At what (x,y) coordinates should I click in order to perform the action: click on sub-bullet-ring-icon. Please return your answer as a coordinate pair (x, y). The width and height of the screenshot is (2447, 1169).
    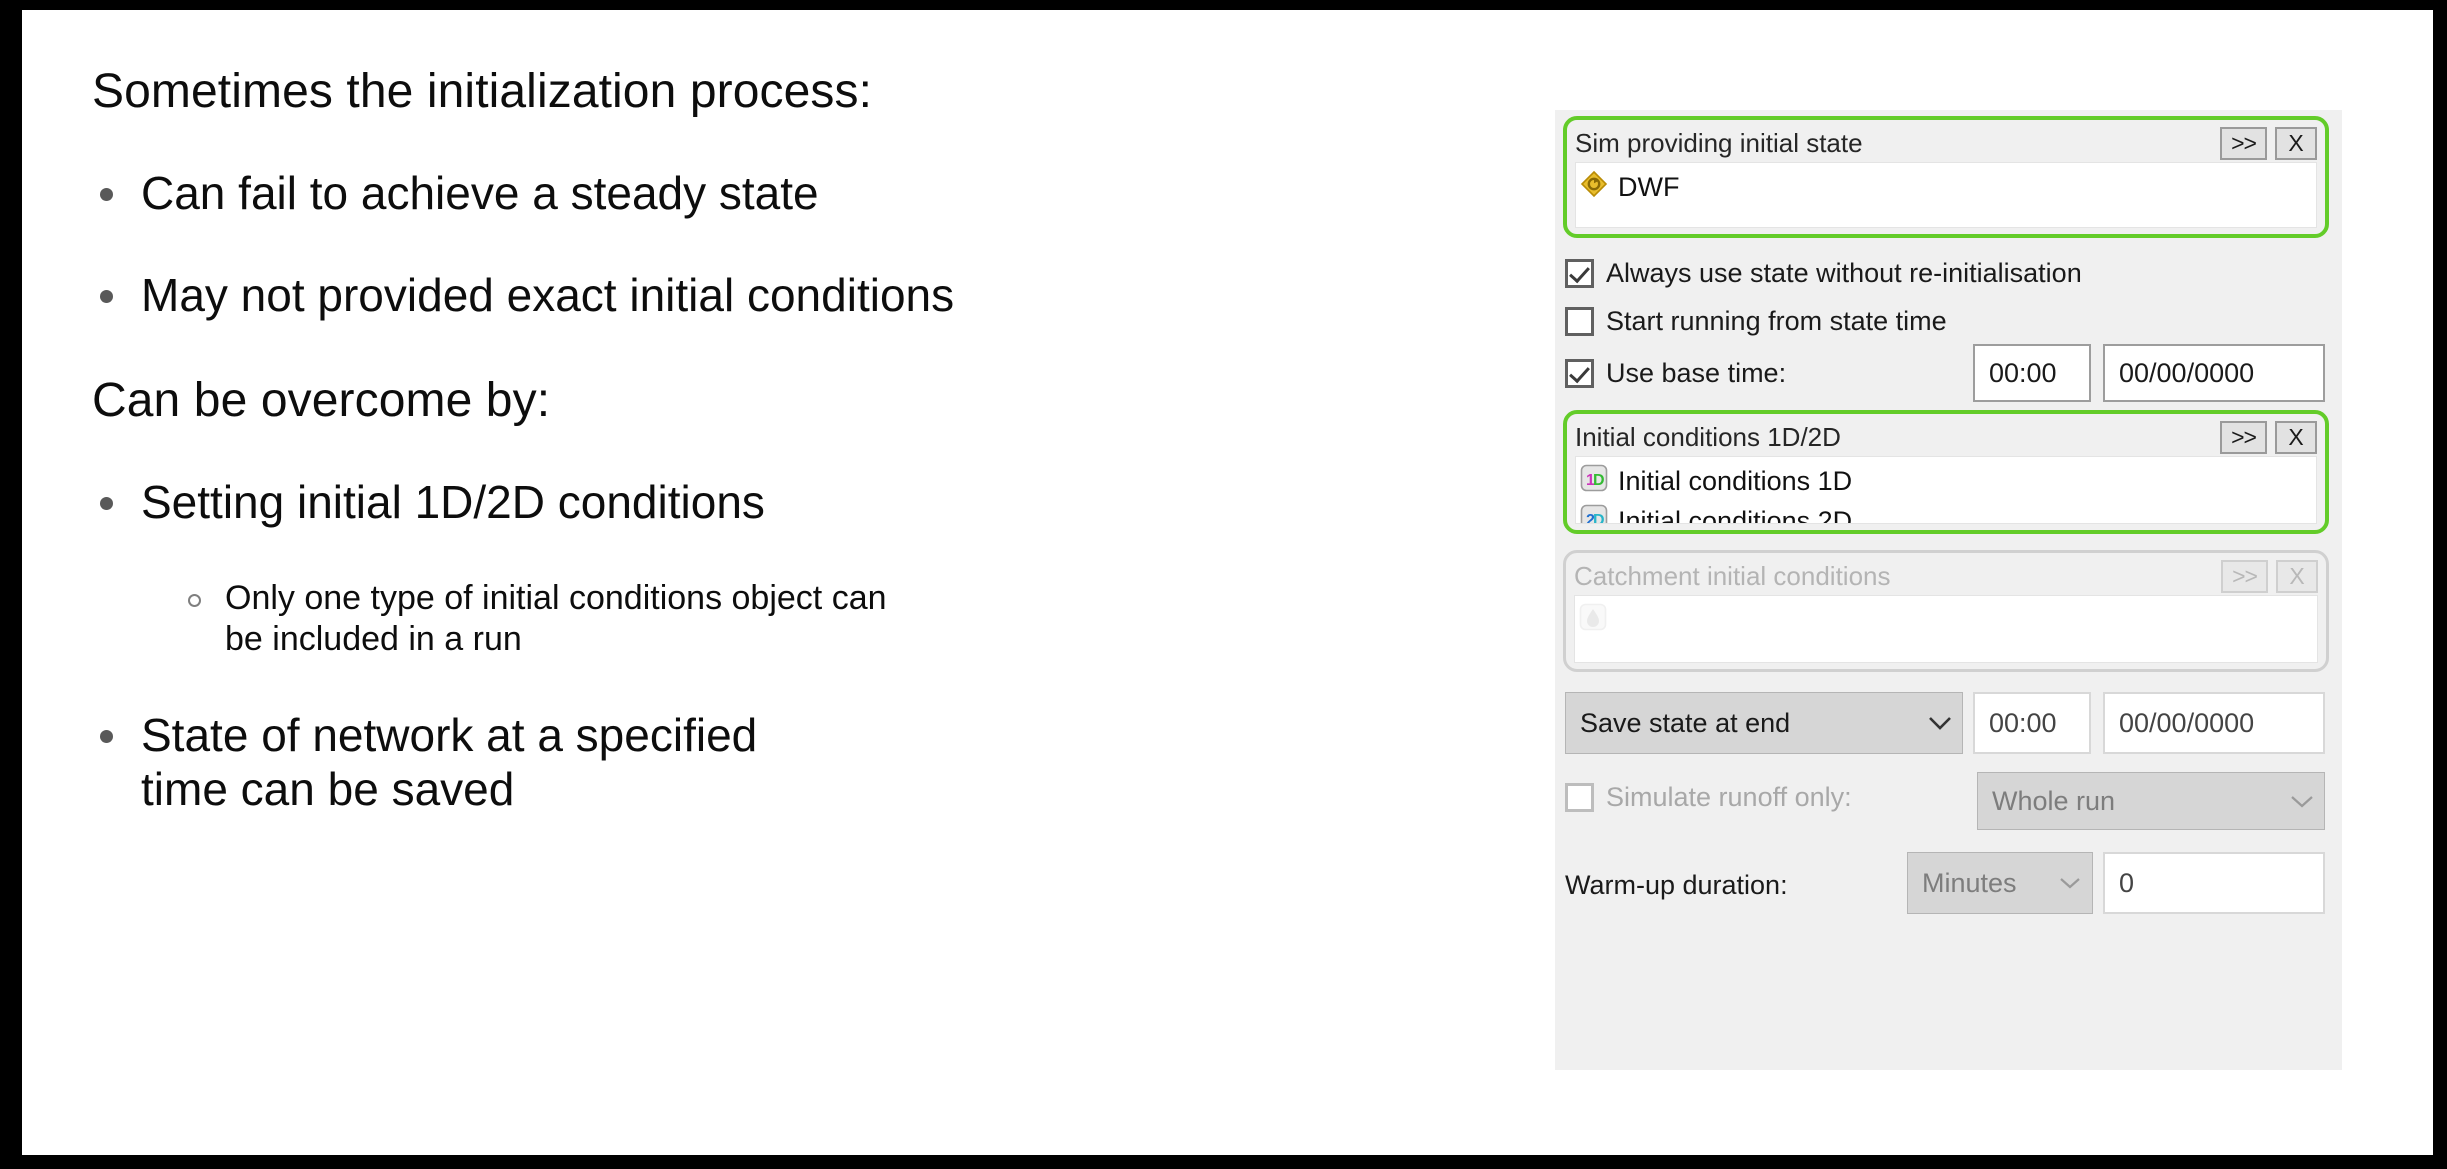
    Looking at the image, I should click on (194, 600).